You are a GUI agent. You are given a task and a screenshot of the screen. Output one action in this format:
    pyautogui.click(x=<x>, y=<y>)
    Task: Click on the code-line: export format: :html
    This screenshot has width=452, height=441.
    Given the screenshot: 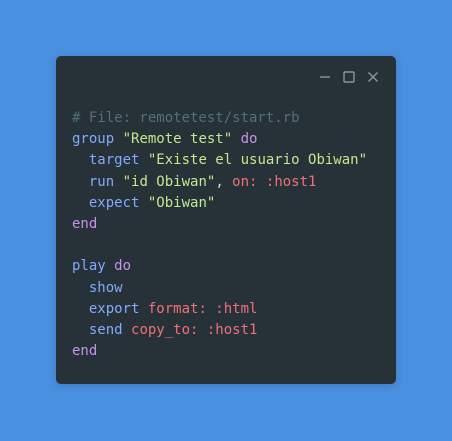 What is the action you would take?
    pyautogui.click(x=219, y=309)
    